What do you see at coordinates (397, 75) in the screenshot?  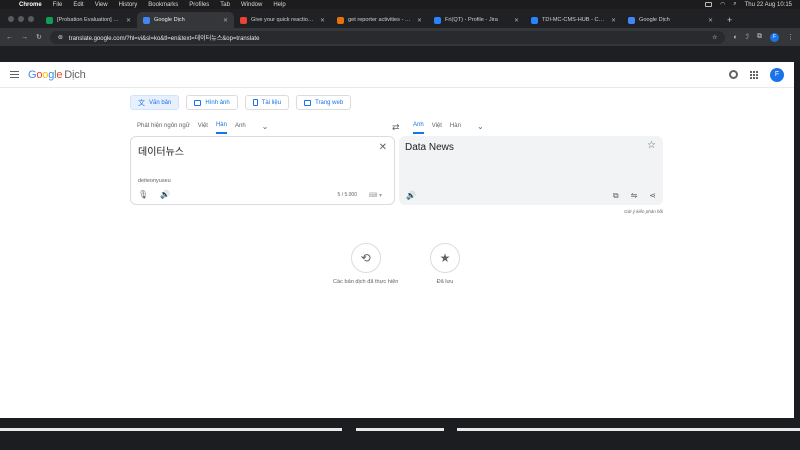 I see `app-header: Google Dịch F` at bounding box center [397, 75].